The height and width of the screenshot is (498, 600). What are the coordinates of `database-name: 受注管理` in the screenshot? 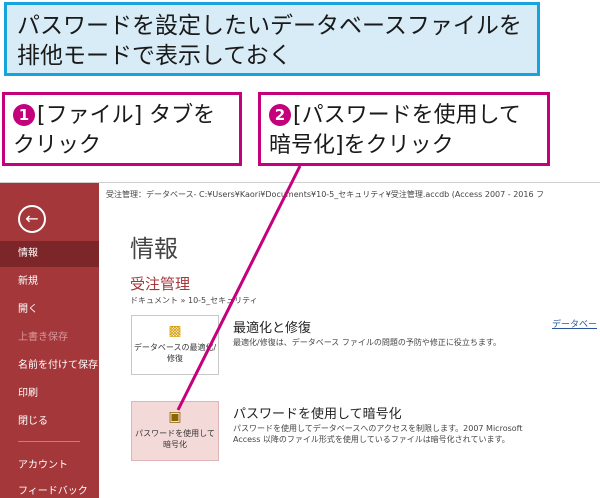 It's located at (160, 284).